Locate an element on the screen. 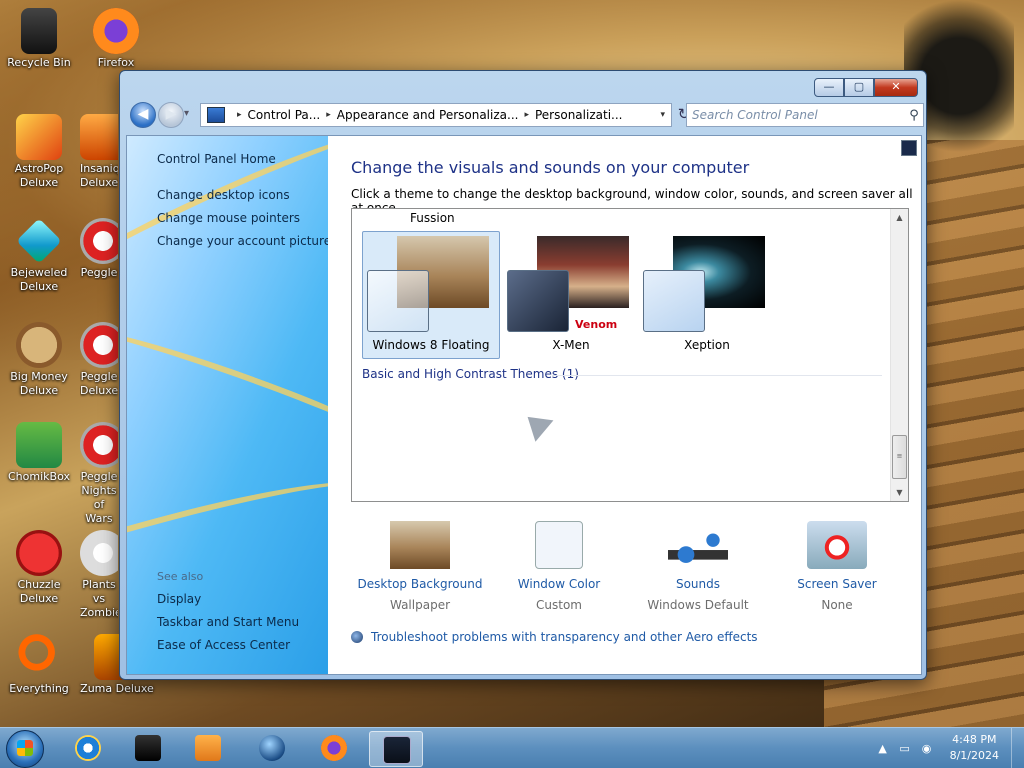 The height and width of the screenshot is (768, 1024). volume-icon: ◉ is located at coordinates (927, 748).